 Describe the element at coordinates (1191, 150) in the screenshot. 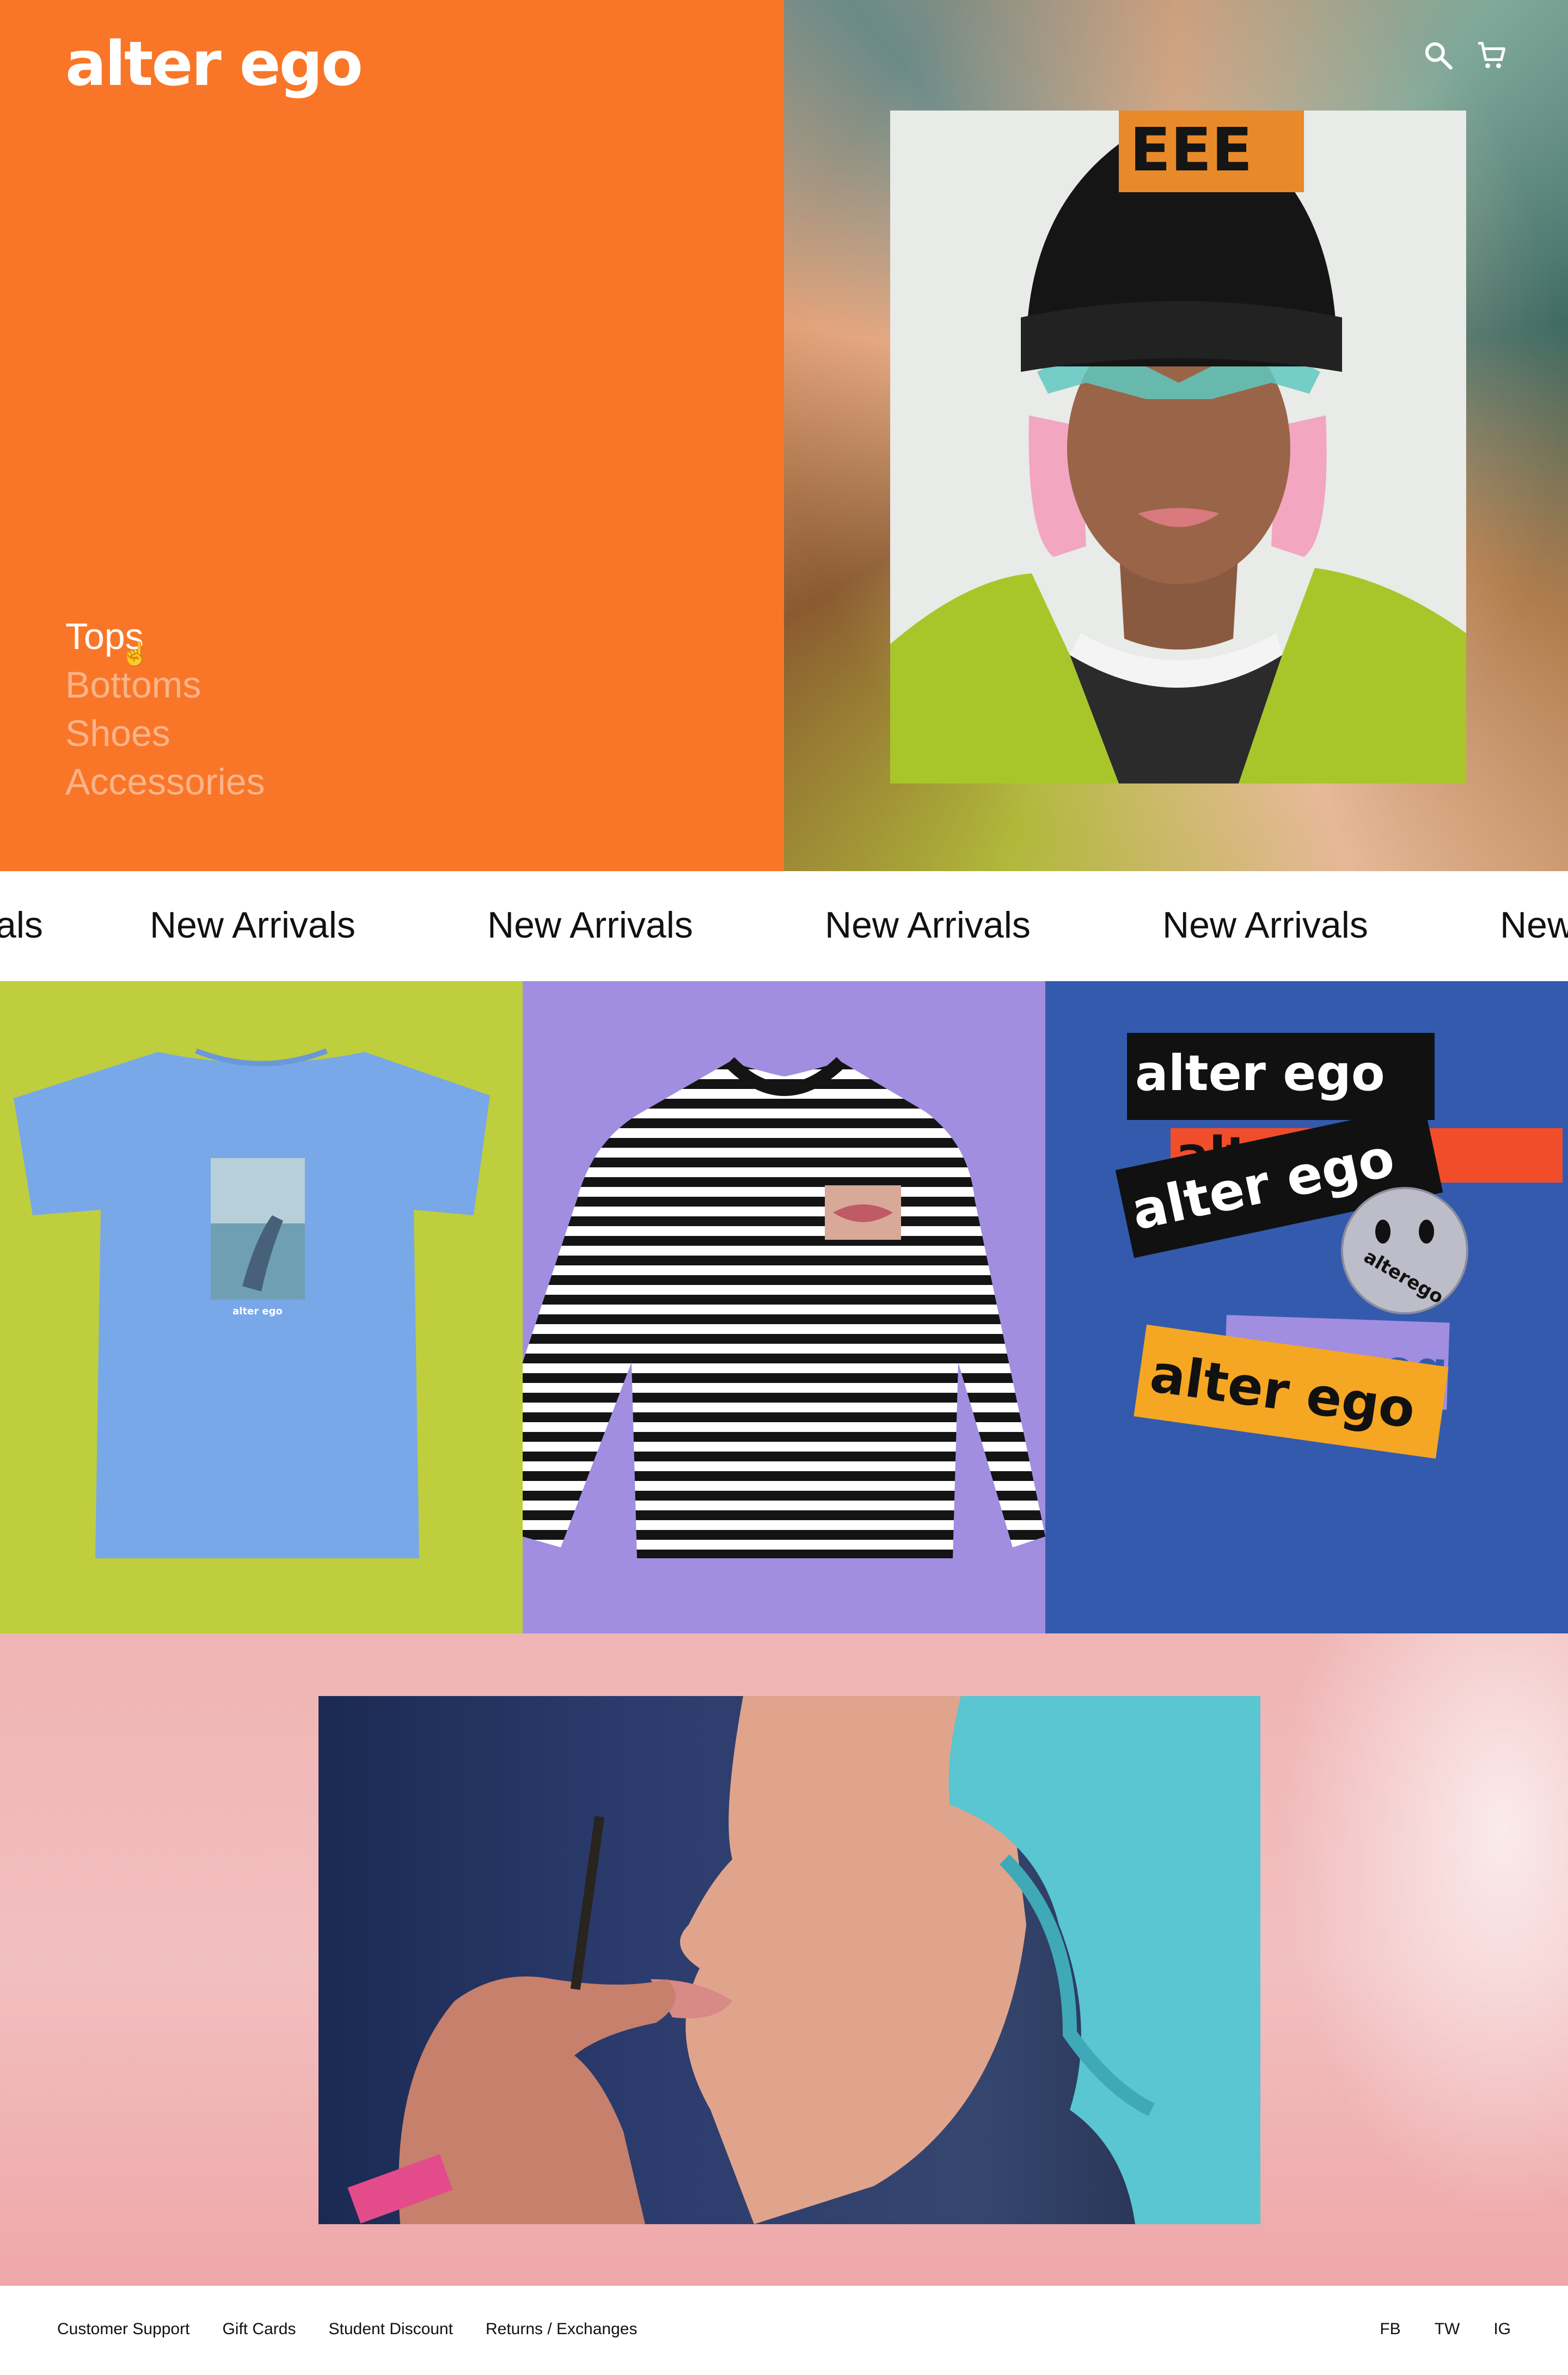

I see `svg-text: EEE` at that location.